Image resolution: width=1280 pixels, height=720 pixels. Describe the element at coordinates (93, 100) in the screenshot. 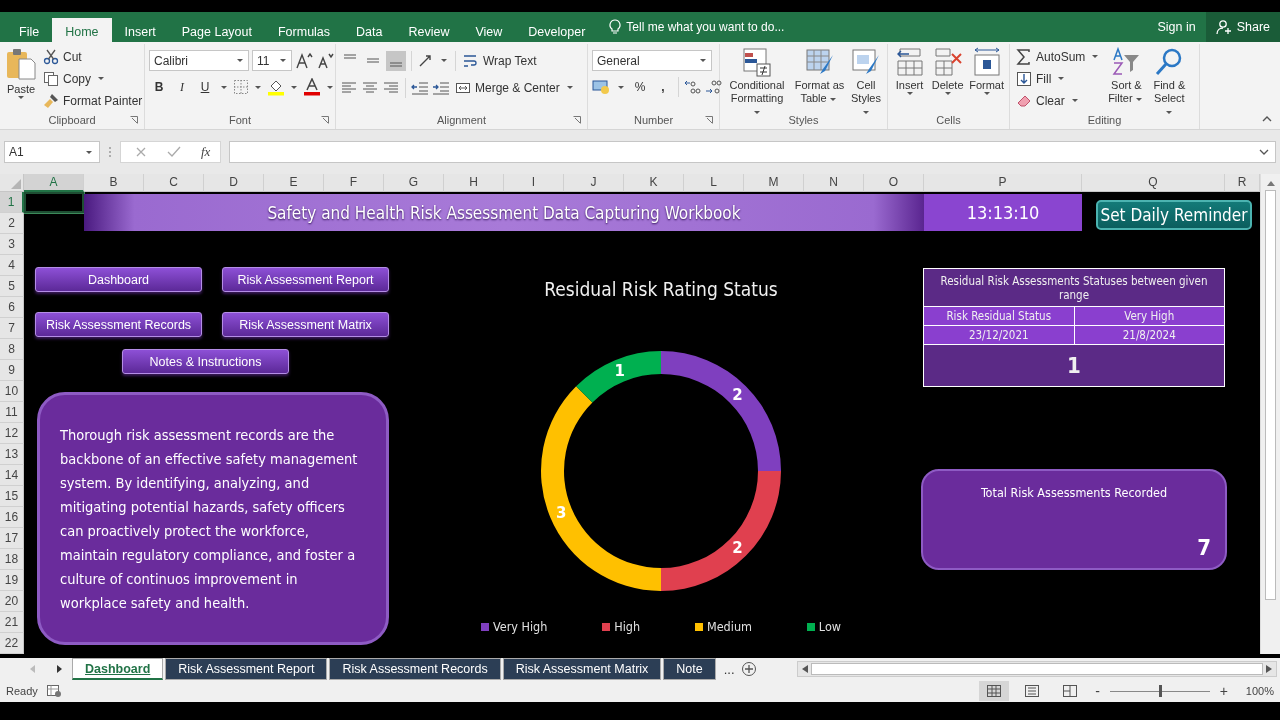

I see `format-painter-button: Format Painter` at that location.